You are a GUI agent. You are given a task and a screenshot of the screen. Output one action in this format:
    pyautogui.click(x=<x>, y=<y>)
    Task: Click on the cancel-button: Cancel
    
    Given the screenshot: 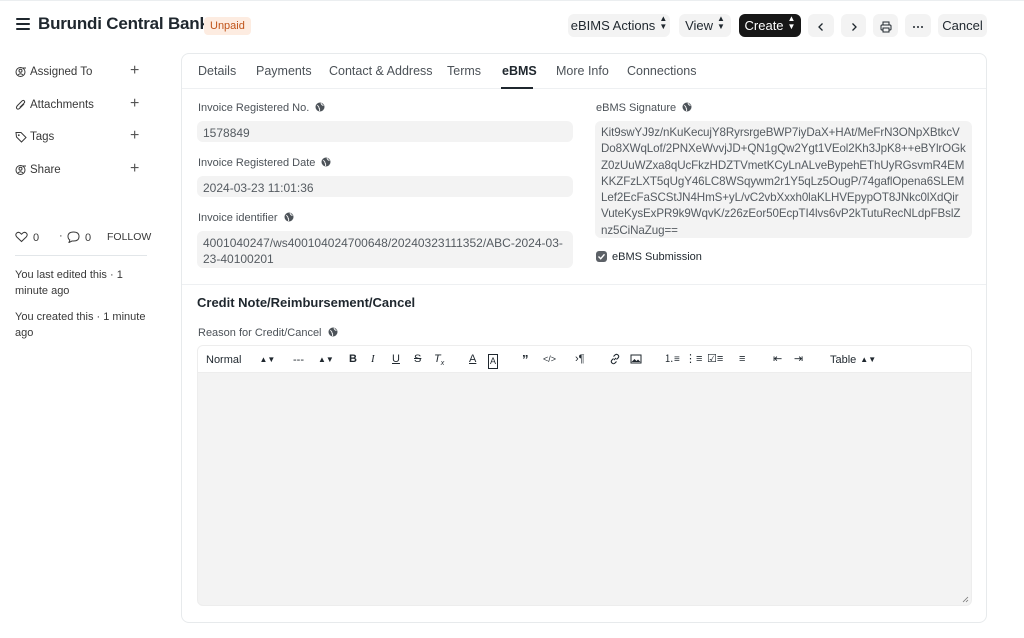 What is the action you would take?
    pyautogui.click(x=962, y=25)
    